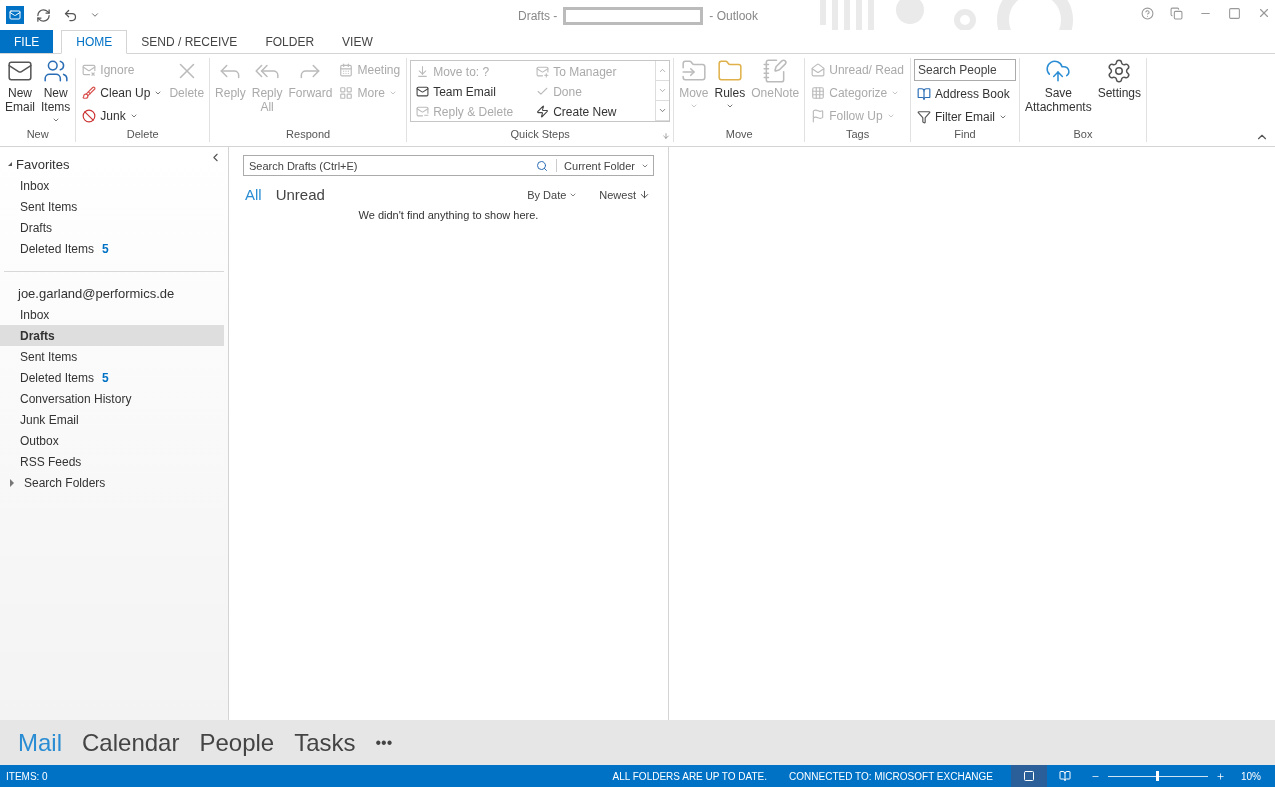 This screenshot has width=1275, height=787. Describe the element at coordinates (1083, 135) in the screenshot. I see `group-label: Box` at that location.